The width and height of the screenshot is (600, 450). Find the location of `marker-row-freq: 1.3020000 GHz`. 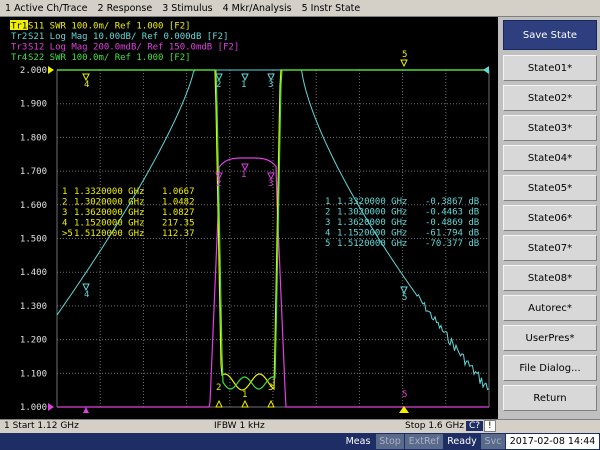

marker-row-freq: 1.3020000 GHz is located at coordinates (372, 213).